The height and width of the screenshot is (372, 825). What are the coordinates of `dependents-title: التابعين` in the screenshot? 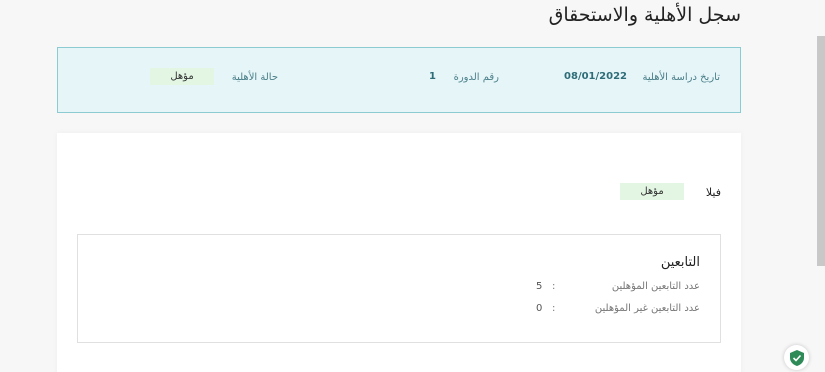 It's located at (680, 262).